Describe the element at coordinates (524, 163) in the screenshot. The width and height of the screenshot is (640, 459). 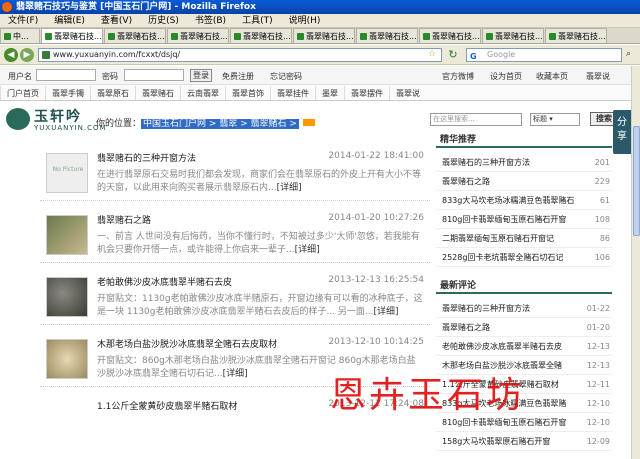
I see `featured-item: 翡翠赌石的三种开窗方法 201` at that location.